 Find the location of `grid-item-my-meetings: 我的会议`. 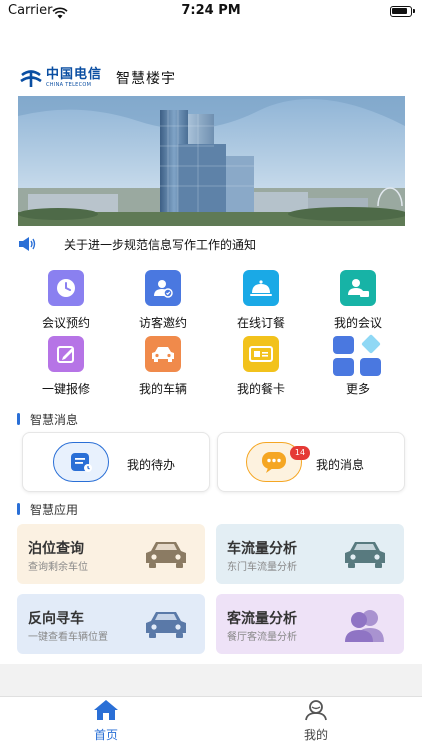

grid-item-my-meetings: 我的会议 is located at coordinates (358, 302).